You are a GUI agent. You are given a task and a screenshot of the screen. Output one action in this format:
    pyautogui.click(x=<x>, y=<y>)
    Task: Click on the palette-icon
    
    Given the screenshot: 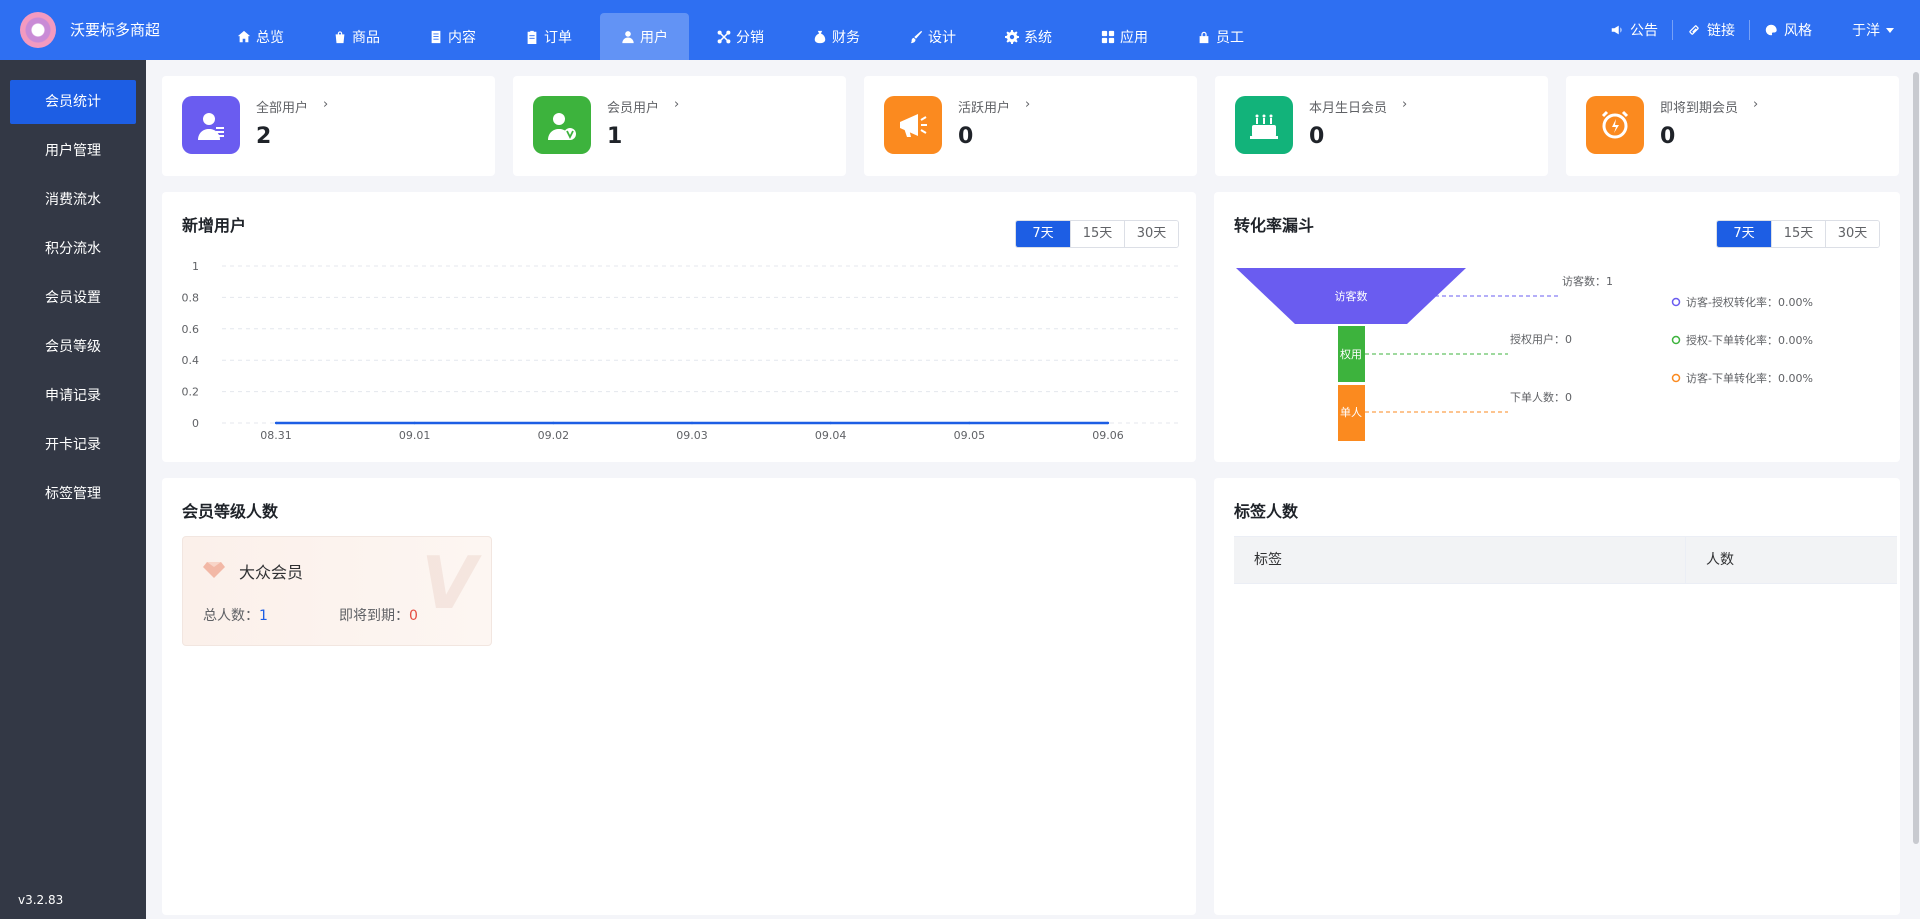 What is the action you would take?
    pyautogui.click(x=1771, y=30)
    